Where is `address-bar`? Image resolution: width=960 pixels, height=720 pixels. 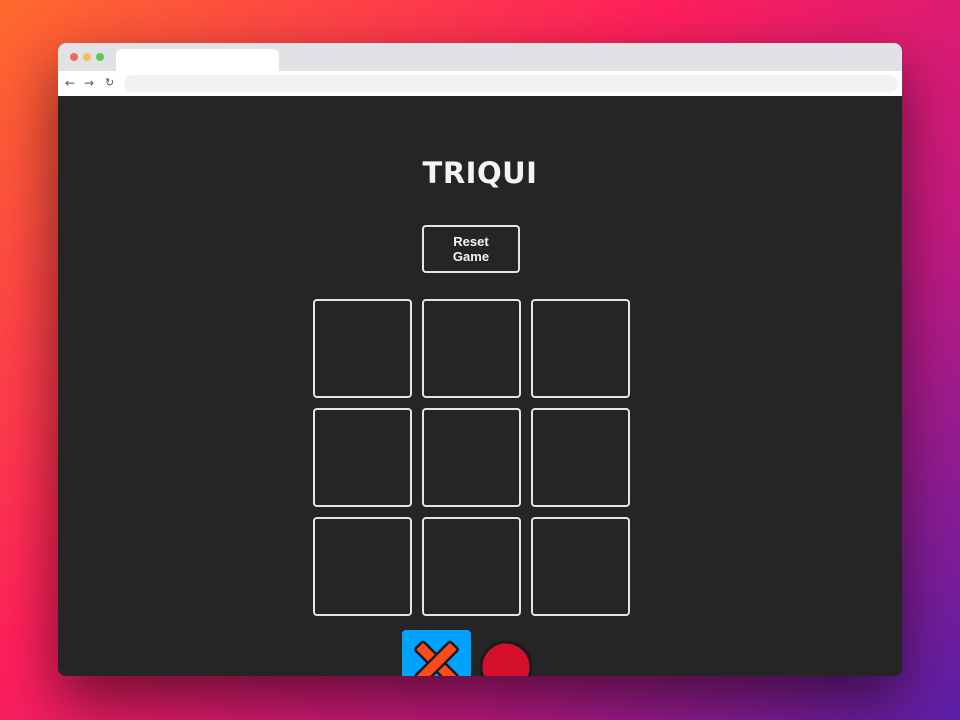
address-bar is located at coordinates (511, 83).